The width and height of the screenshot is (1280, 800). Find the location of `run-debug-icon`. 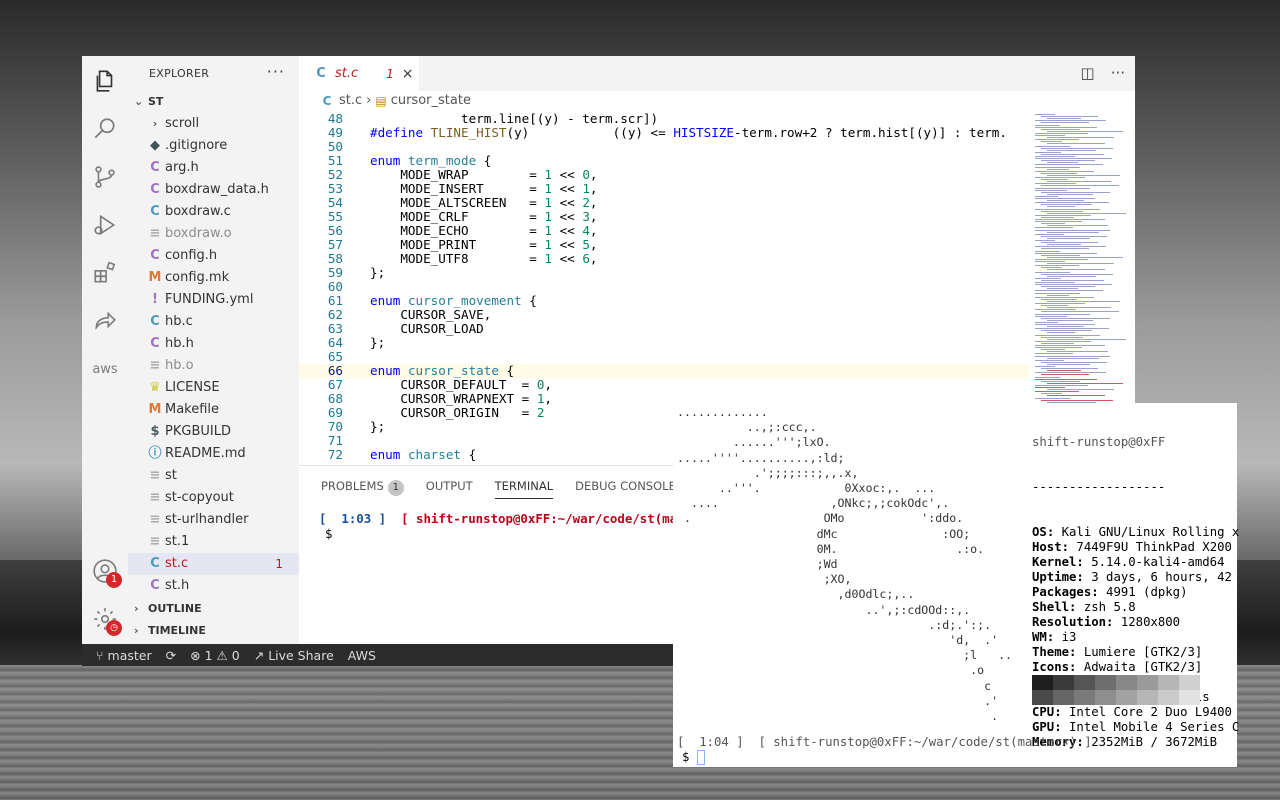

run-debug-icon is located at coordinates (105, 225).